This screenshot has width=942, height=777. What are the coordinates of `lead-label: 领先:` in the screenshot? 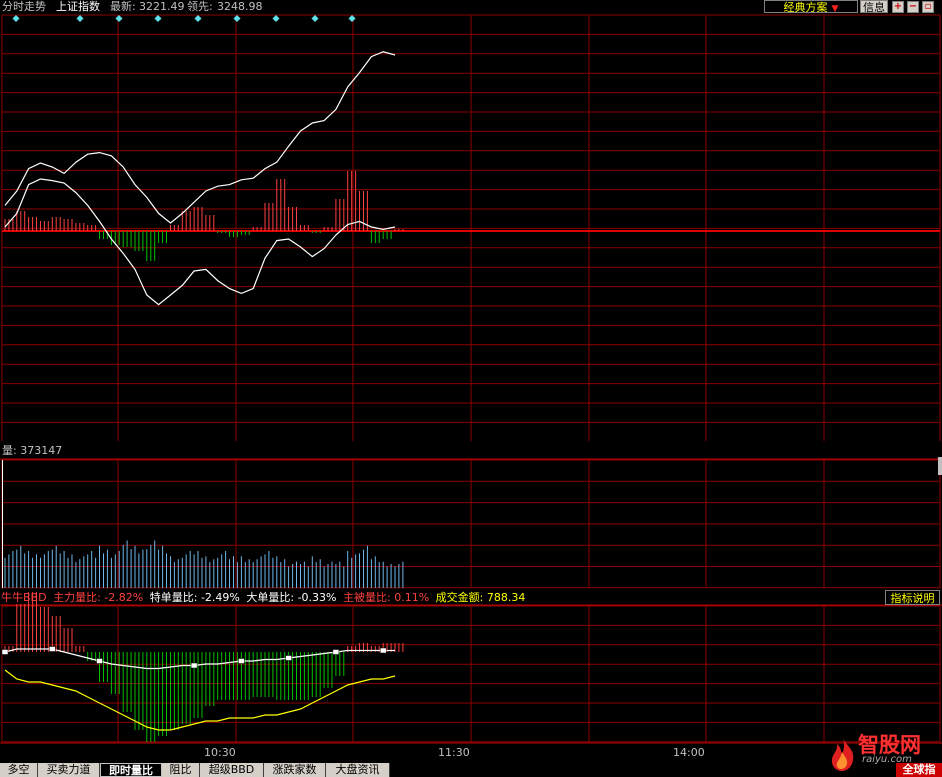 It's located at (200, 6).